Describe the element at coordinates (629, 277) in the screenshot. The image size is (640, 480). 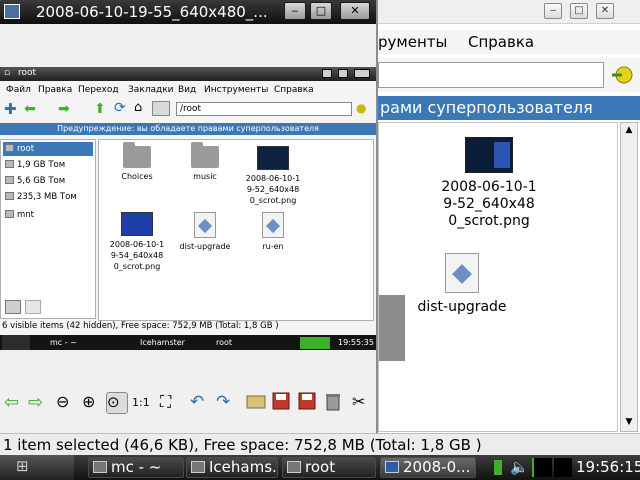
I see `vertical-scrollbar: ▲ ▼` at that location.